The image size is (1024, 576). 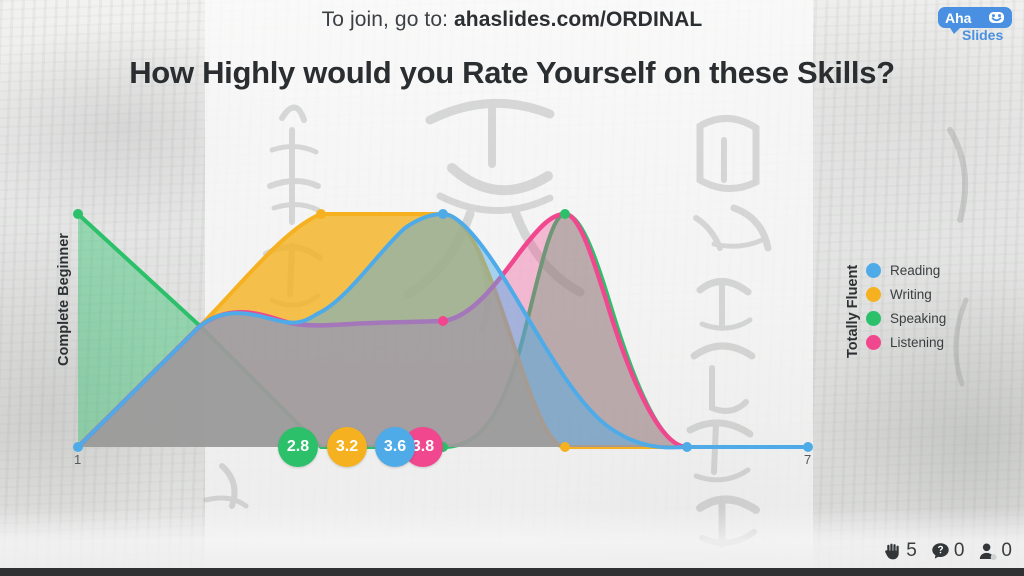 I want to click on legend-dot-listening-icon, so click(x=873, y=342).